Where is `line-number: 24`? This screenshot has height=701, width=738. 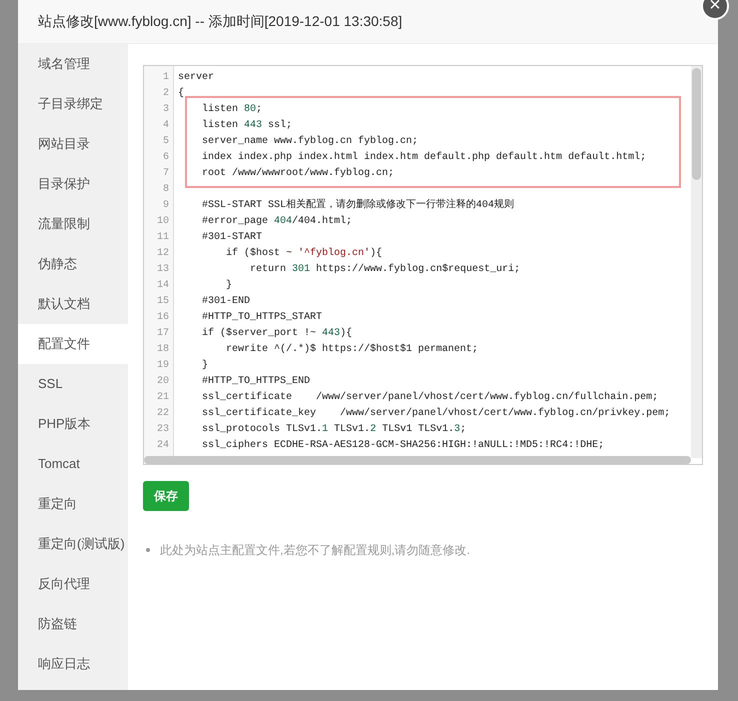 line-number: 24 is located at coordinates (163, 446).